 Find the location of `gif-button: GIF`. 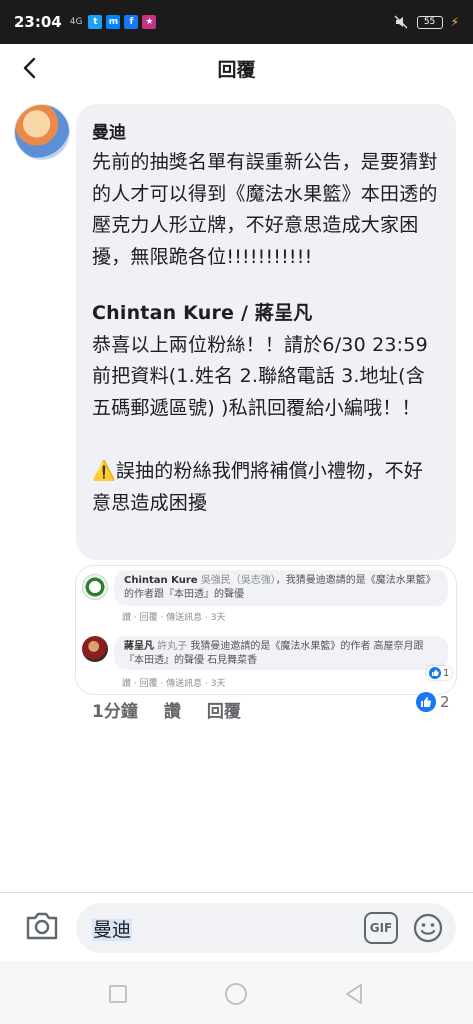

gif-button: GIF is located at coordinates (381, 928).